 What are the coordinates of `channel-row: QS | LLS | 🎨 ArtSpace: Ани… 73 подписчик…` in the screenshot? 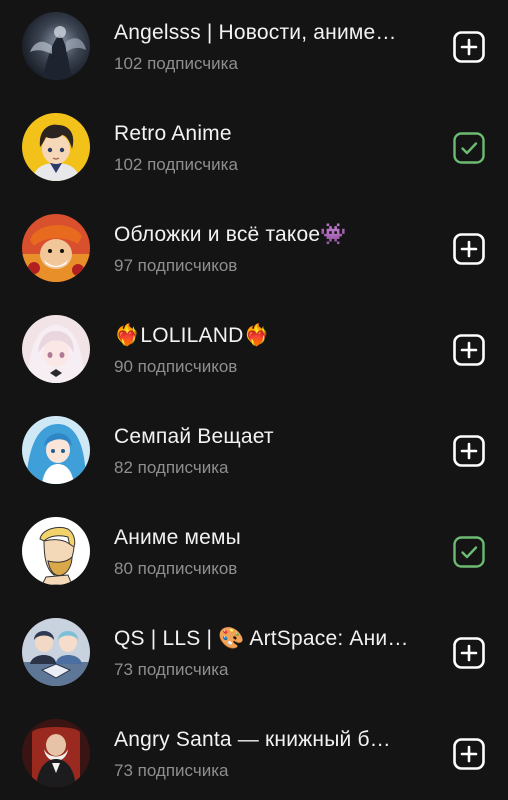 It's located at (254, 656).